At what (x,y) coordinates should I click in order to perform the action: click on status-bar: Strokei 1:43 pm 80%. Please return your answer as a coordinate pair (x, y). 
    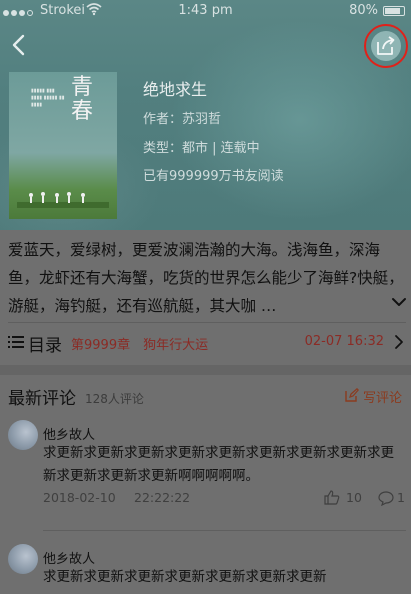
    Looking at the image, I should click on (205, 11).